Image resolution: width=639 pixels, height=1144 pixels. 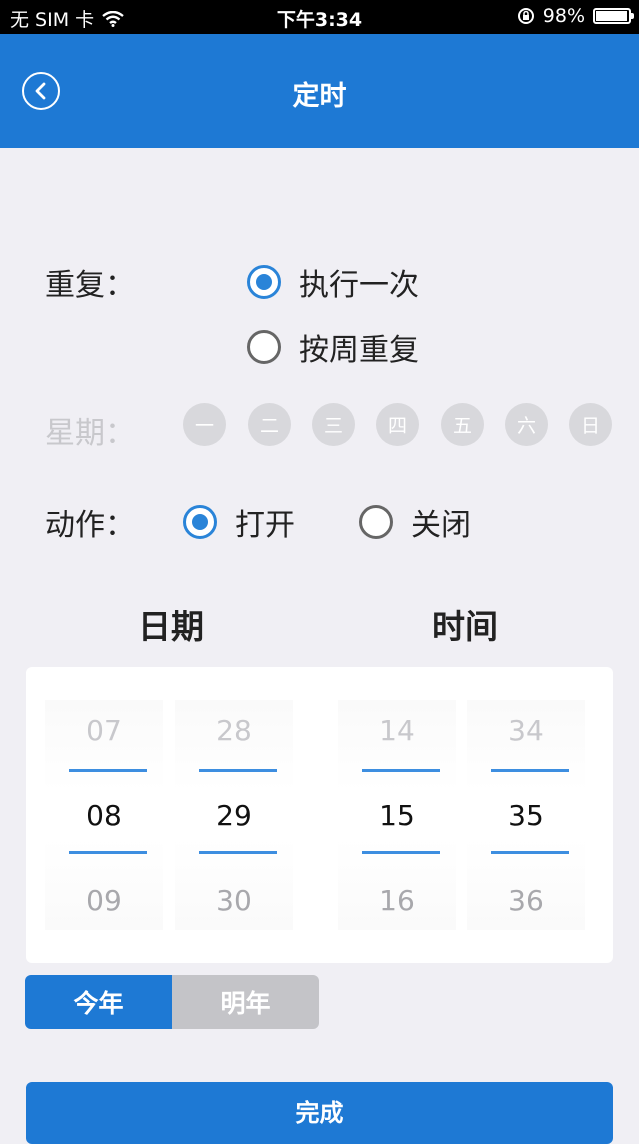 What do you see at coordinates (90, 433) in the screenshot?
I see `weekday-label: 星期：` at bounding box center [90, 433].